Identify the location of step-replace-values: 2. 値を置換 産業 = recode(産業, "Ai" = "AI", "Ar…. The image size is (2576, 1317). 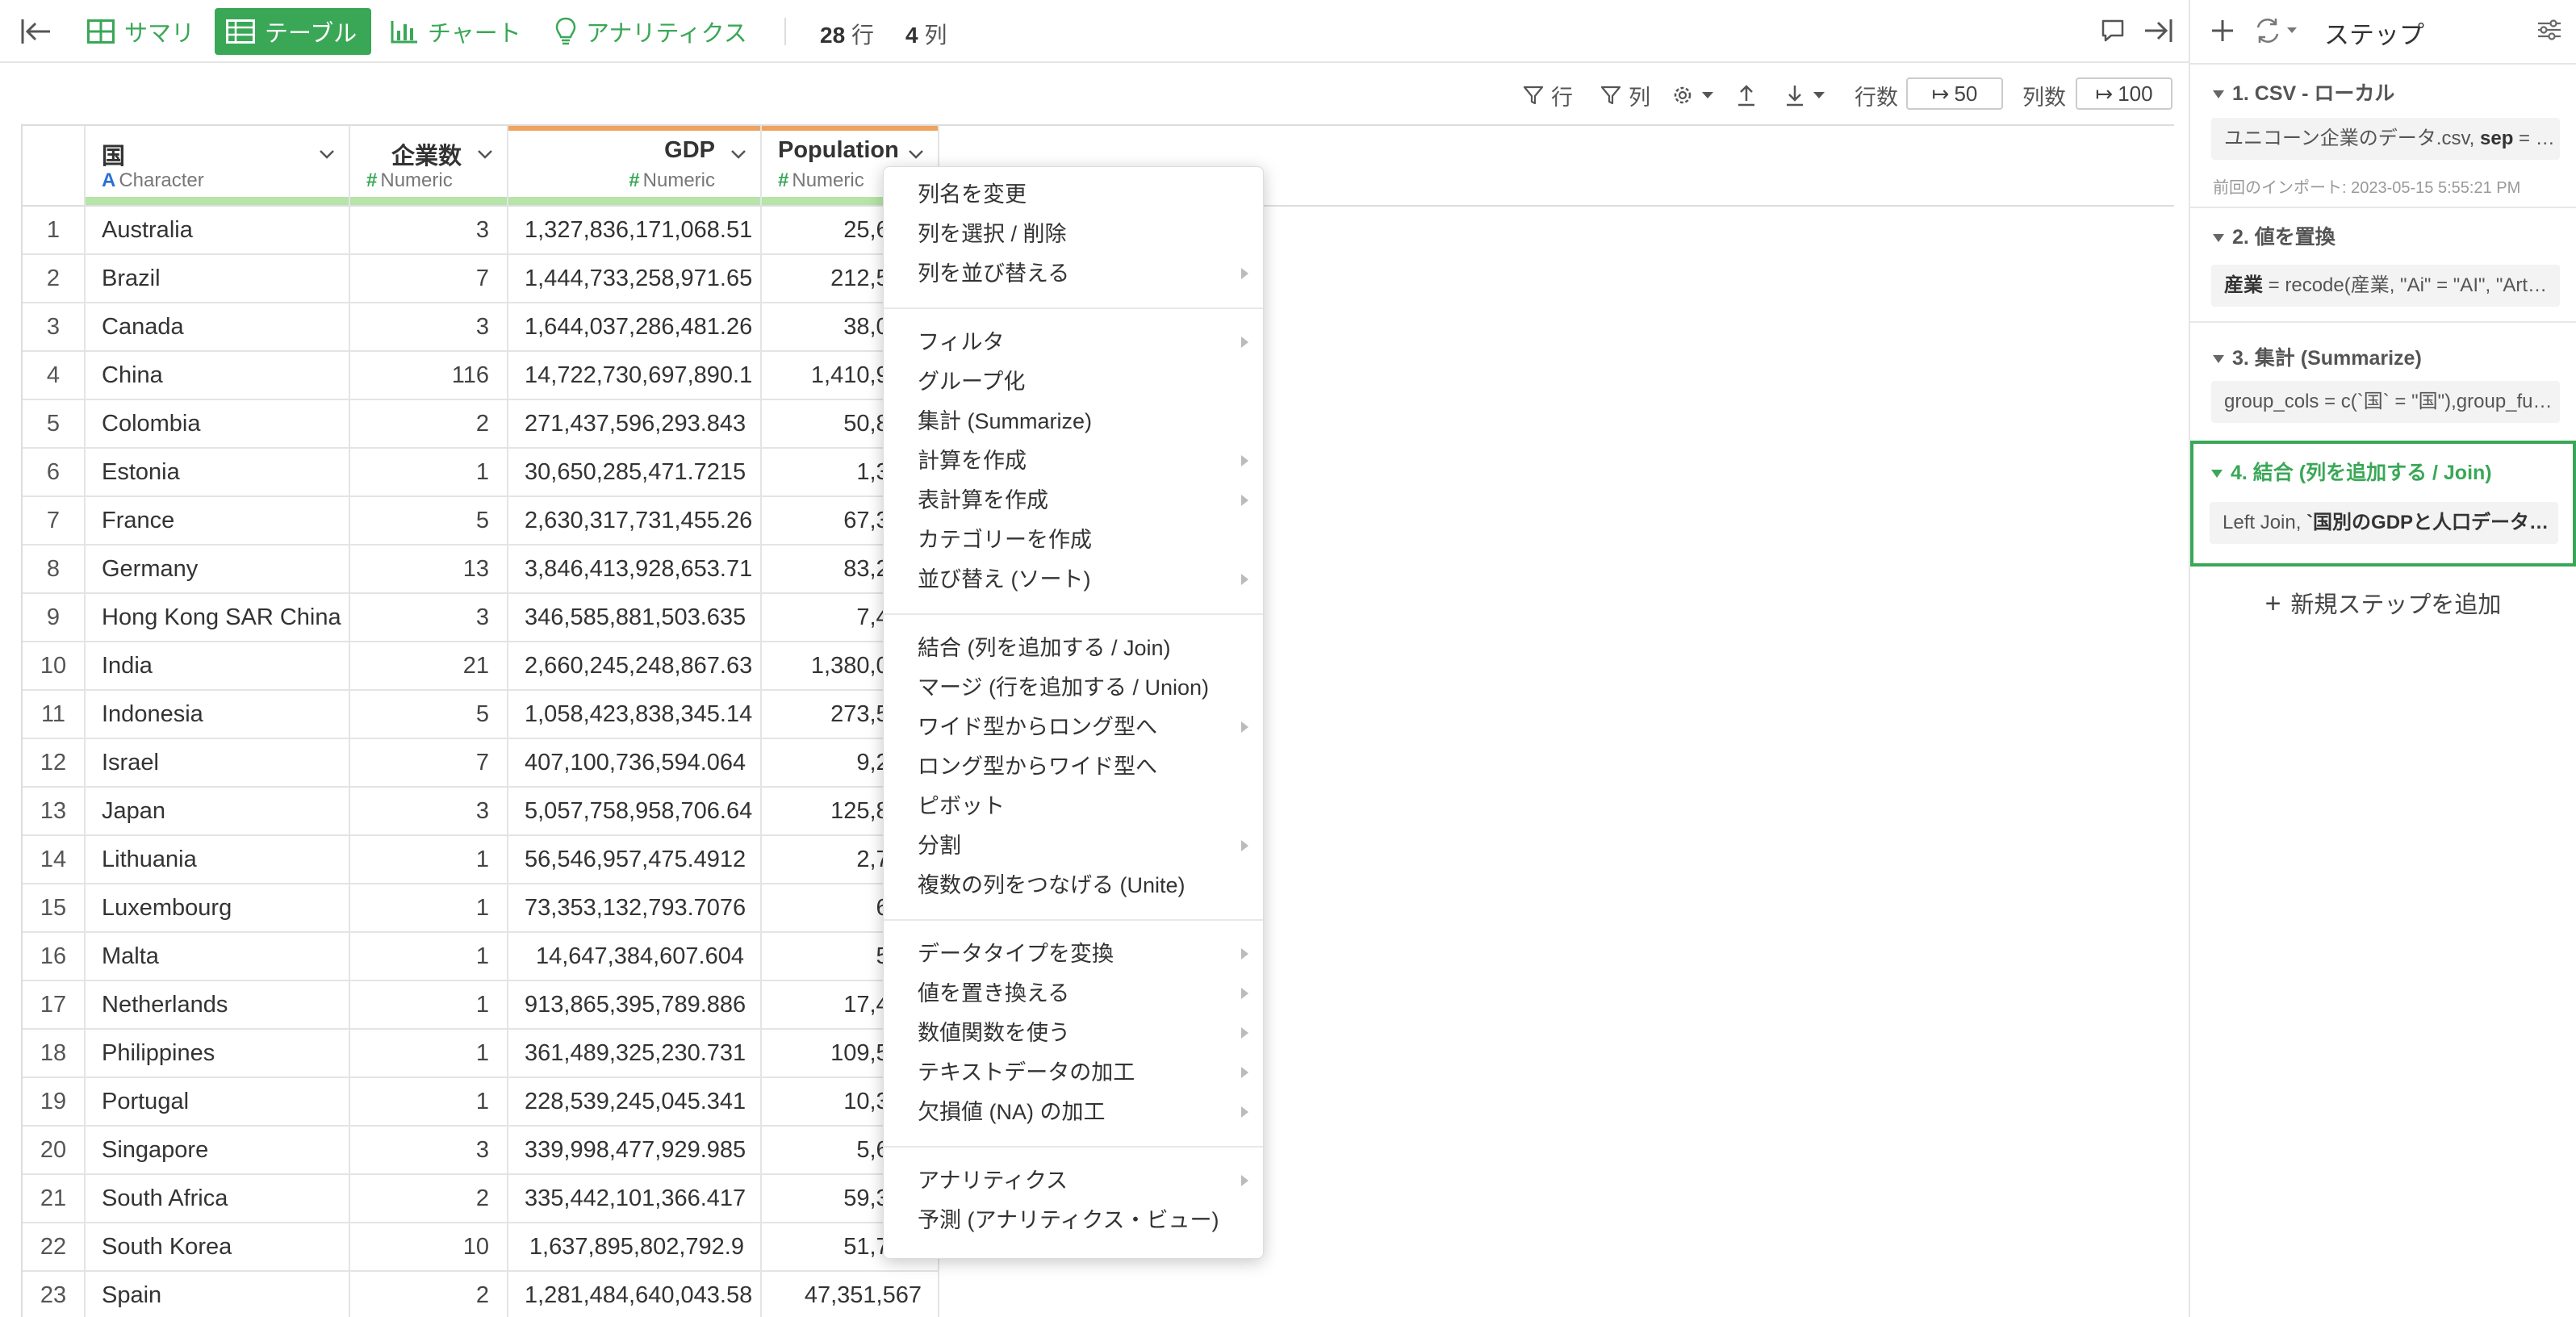
(2383, 264).